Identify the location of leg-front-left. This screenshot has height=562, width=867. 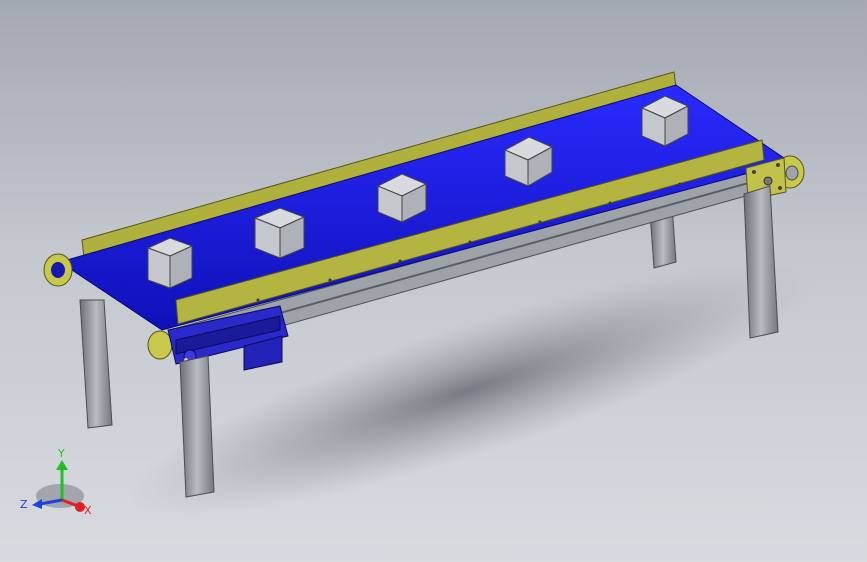
(197, 426).